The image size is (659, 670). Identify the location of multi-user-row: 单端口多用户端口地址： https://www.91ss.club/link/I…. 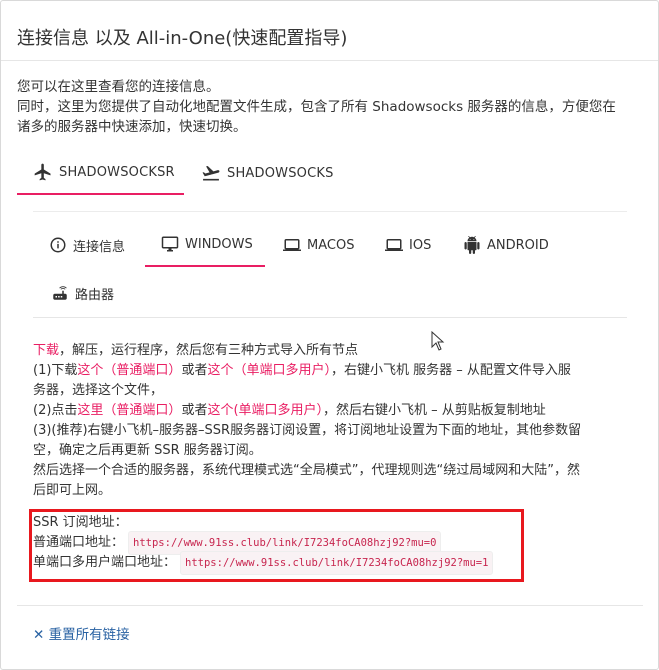
(263, 563).